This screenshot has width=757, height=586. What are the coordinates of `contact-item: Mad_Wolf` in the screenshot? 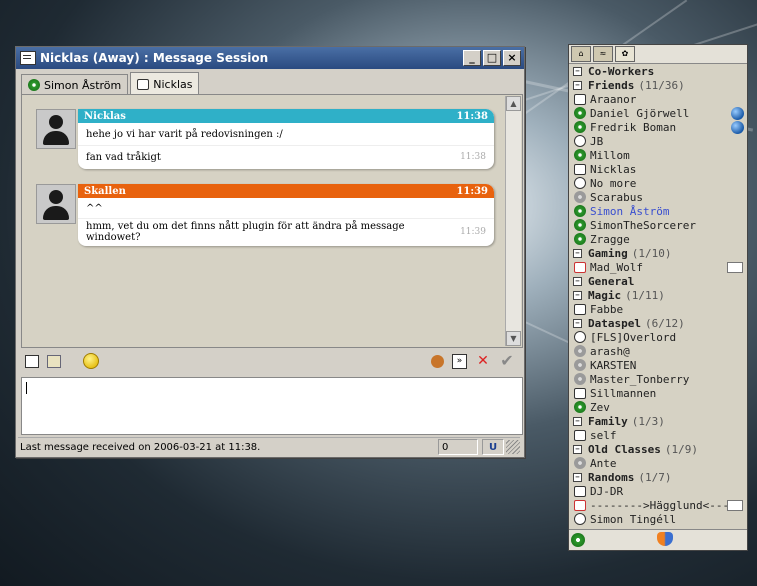 It's located at (658, 267).